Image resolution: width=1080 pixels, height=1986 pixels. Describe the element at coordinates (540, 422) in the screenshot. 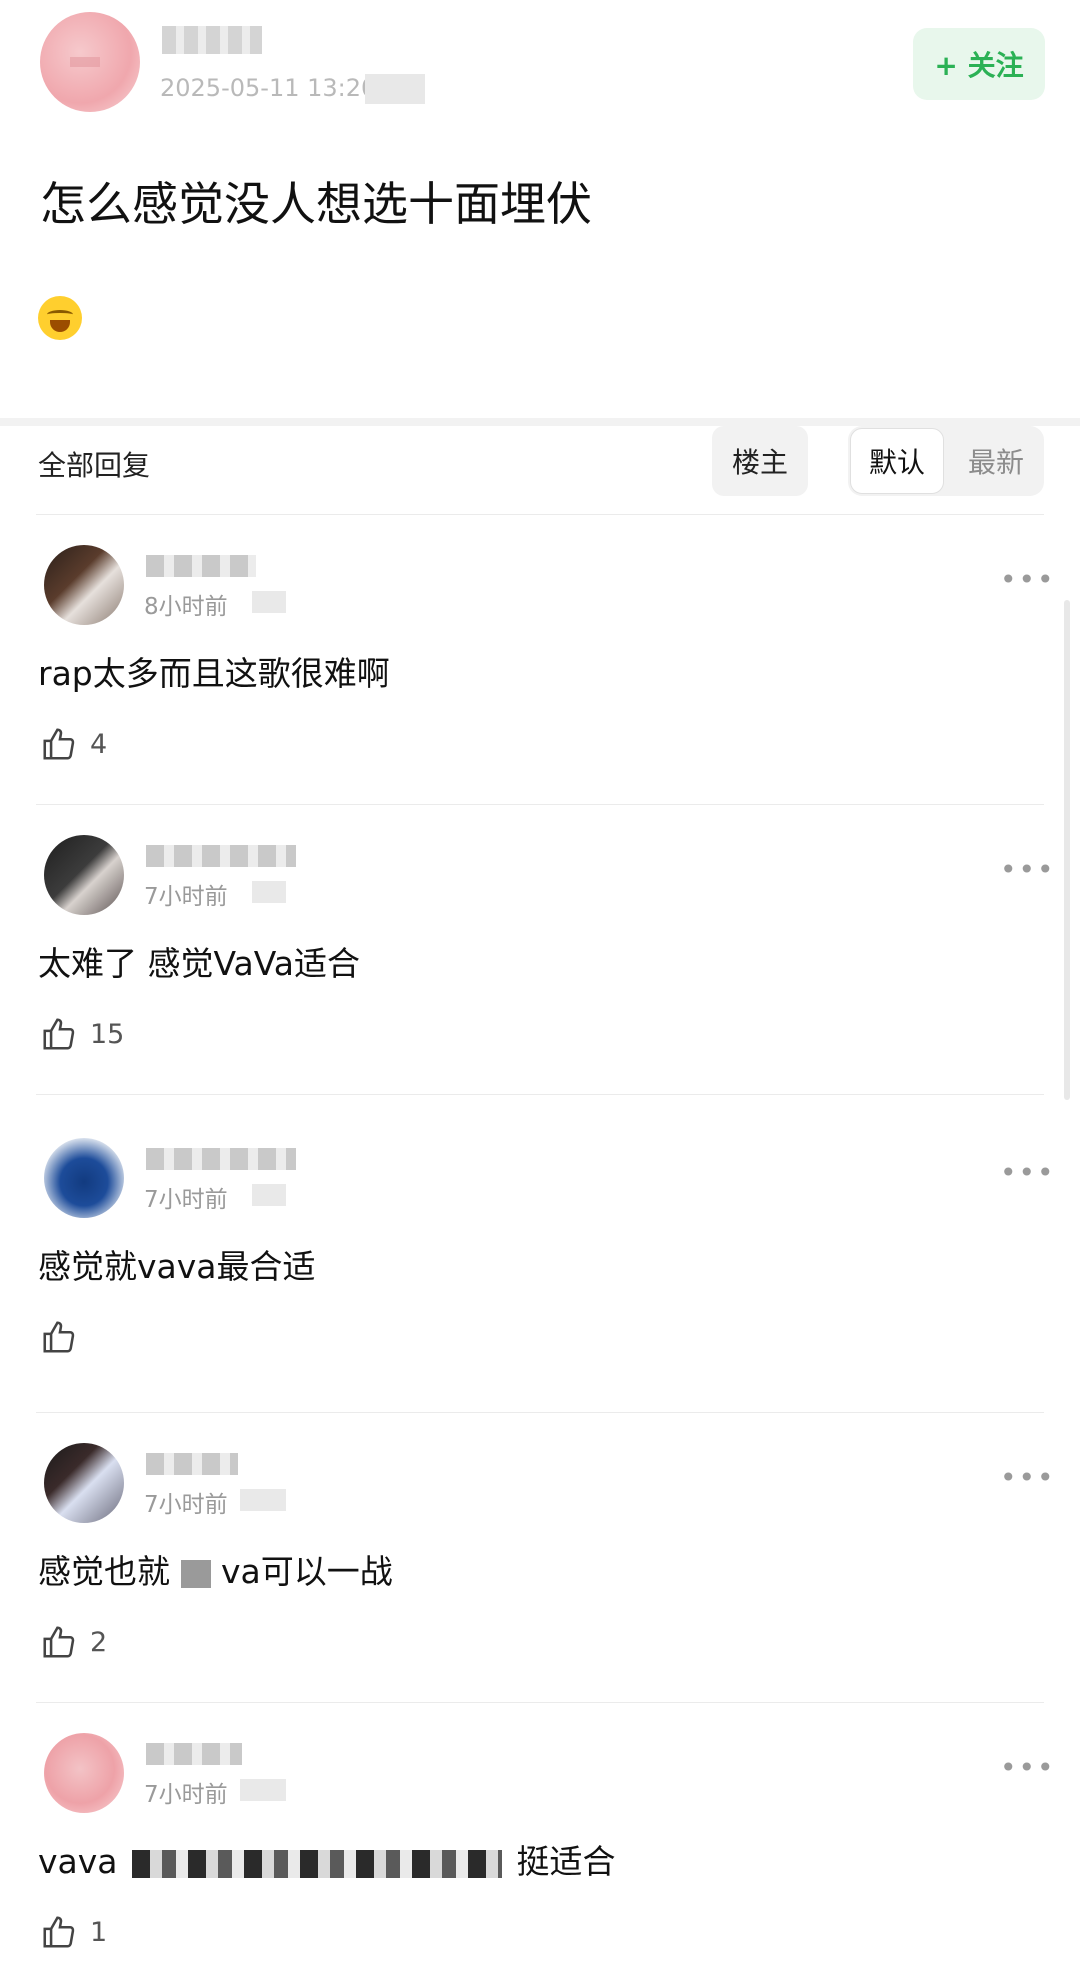

I see `section-divider` at that location.